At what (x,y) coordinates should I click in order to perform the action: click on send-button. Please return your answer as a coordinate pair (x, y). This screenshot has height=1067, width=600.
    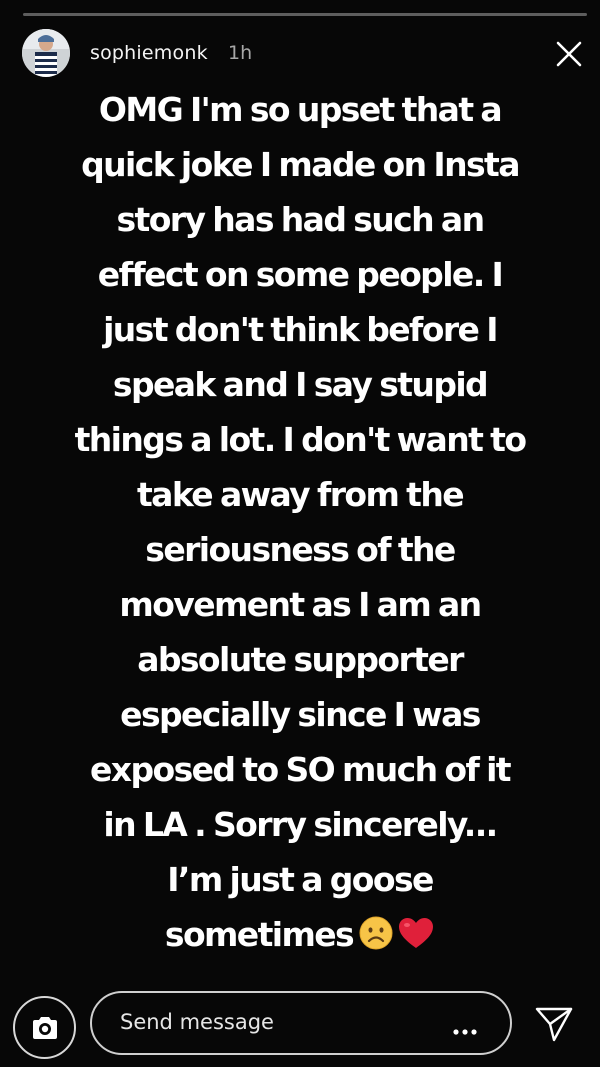
    Looking at the image, I should click on (554, 1024).